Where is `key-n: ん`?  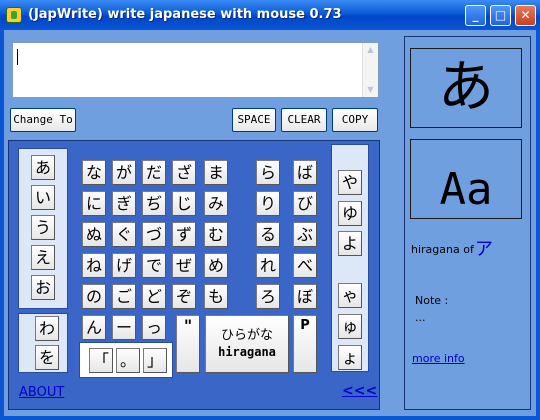 key-n: ん is located at coordinates (94, 327).